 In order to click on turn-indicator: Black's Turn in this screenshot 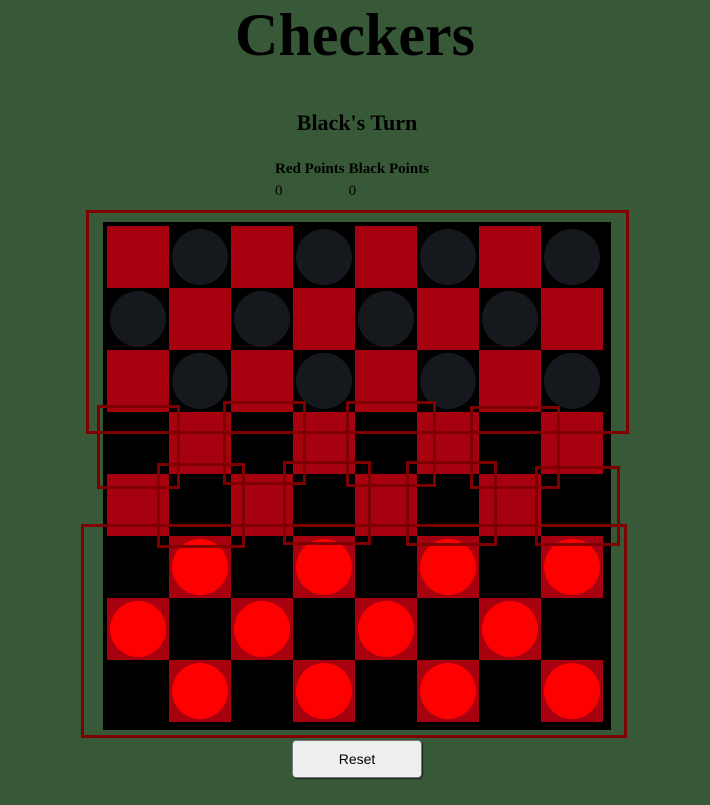, I will do `click(357, 122)`.